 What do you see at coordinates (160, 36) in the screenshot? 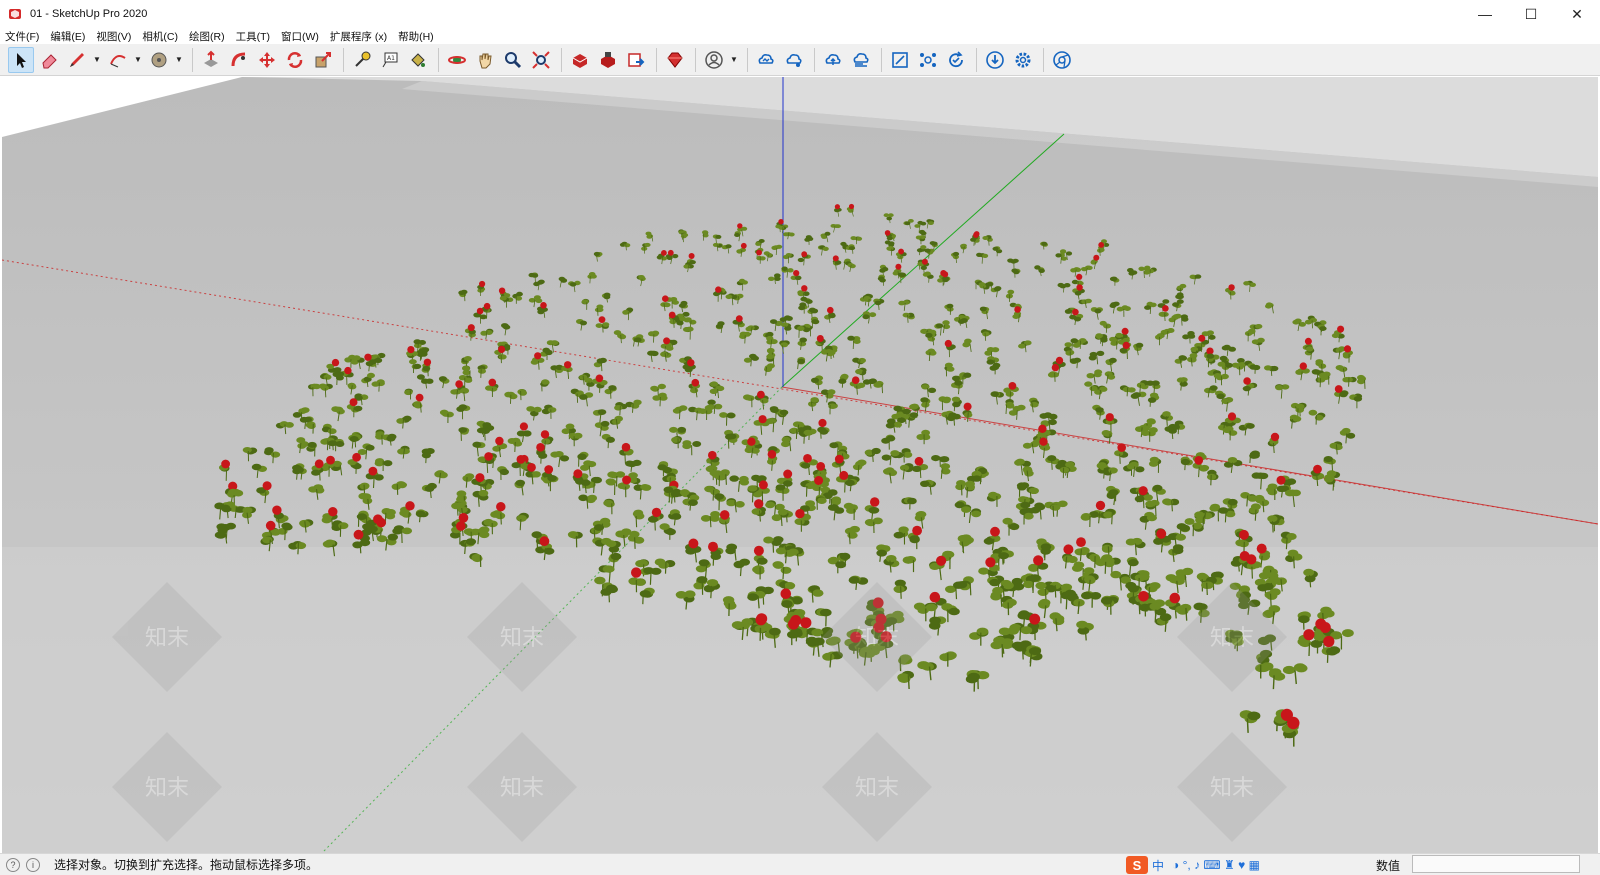
I see `menu-camera: 相机(C)` at bounding box center [160, 36].